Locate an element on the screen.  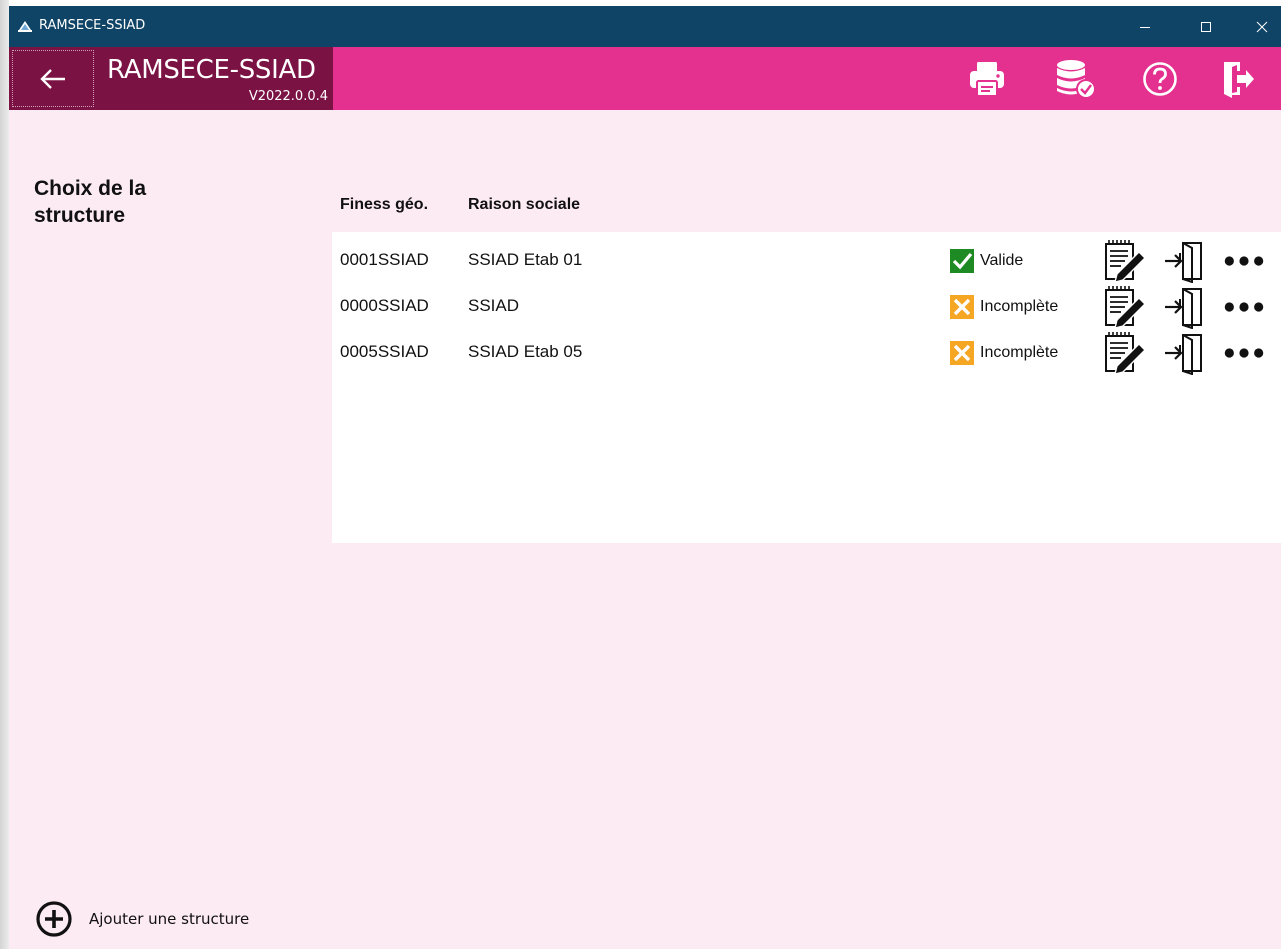
app-icon is located at coordinates (25, 26).